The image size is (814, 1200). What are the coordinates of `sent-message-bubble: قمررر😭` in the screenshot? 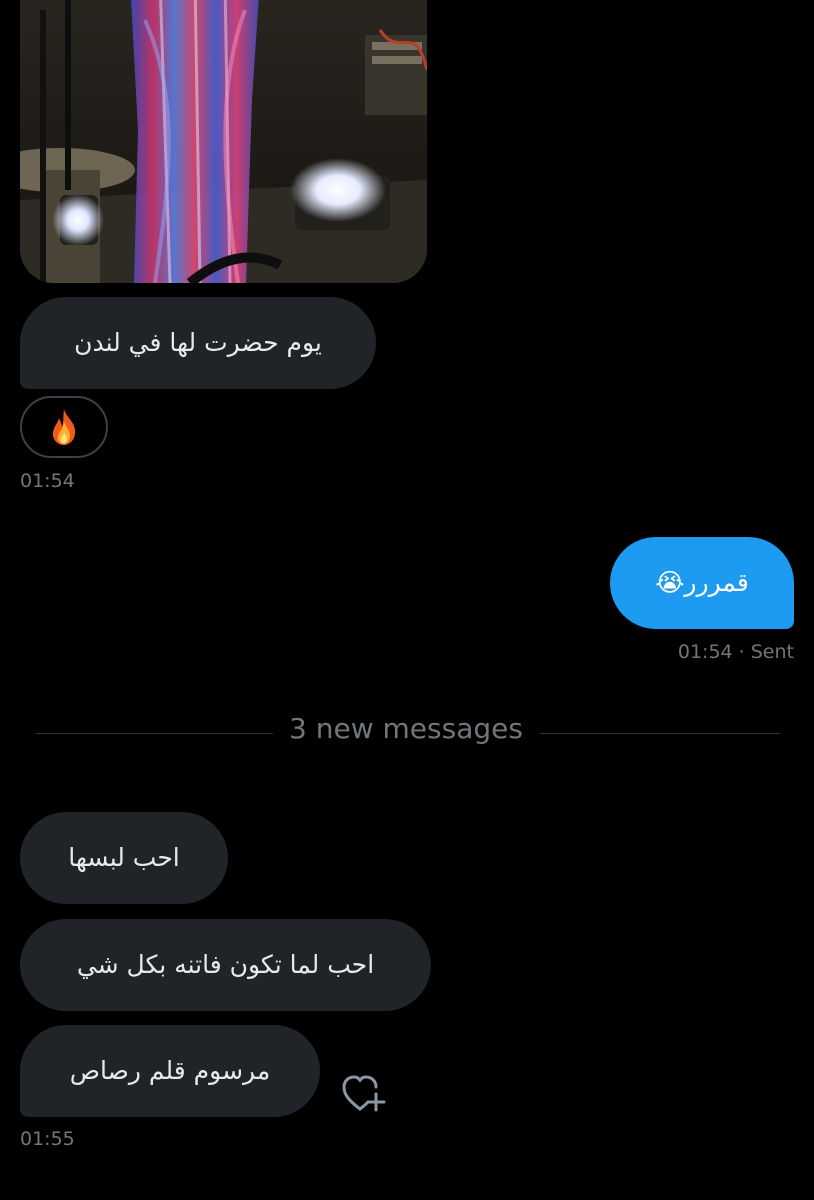 It's located at (702, 583).